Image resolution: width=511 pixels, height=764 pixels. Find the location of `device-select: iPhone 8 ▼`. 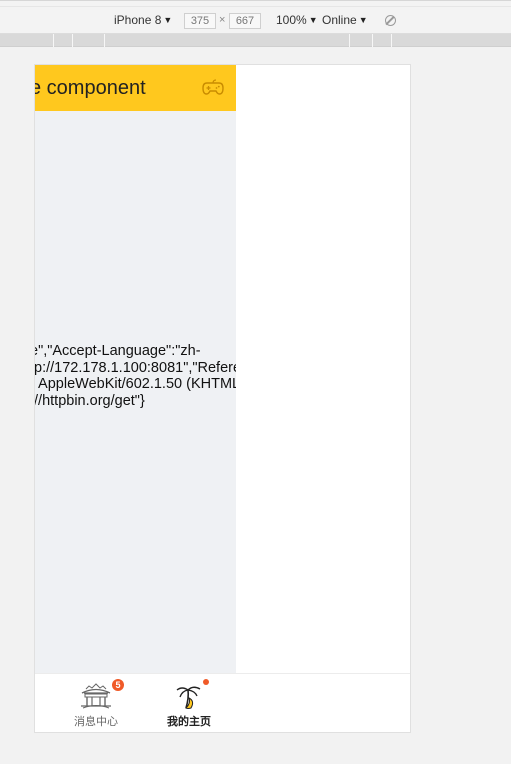

device-select: iPhone 8 ▼ is located at coordinates (143, 20).